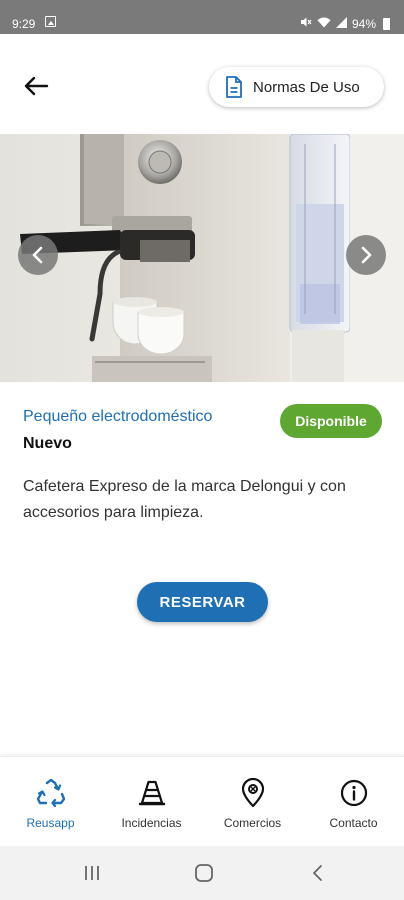 Image resolution: width=404 pixels, height=900 pixels. What do you see at coordinates (306, 23) in the screenshot?
I see `mute-icon` at bounding box center [306, 23].